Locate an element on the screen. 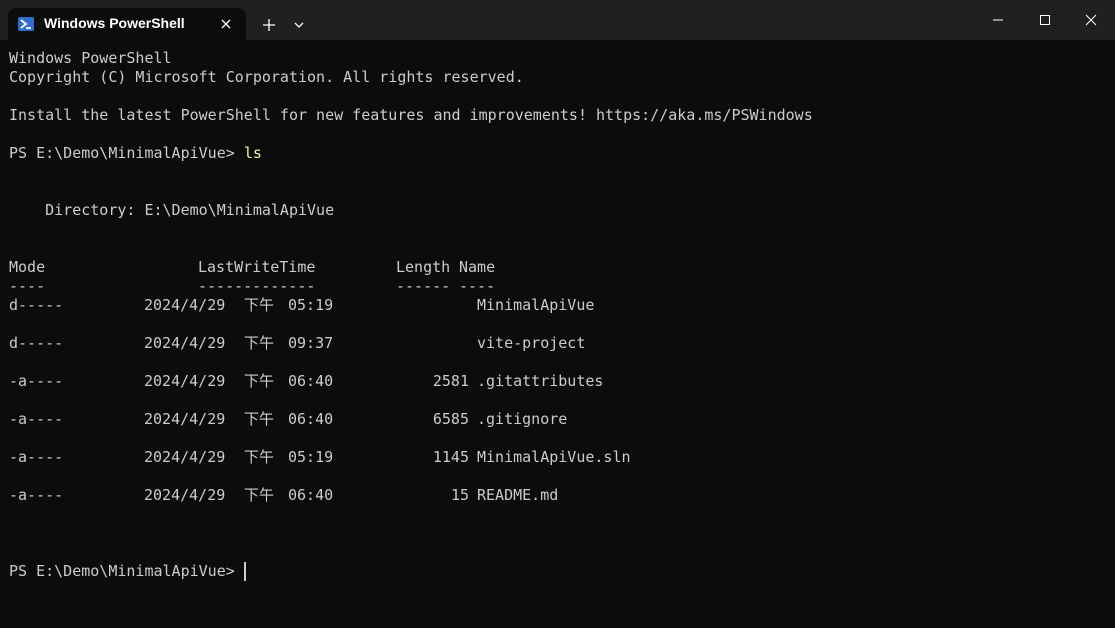 The image size is (1115, 628). minimize-icon is located at coordinates (998, 20).